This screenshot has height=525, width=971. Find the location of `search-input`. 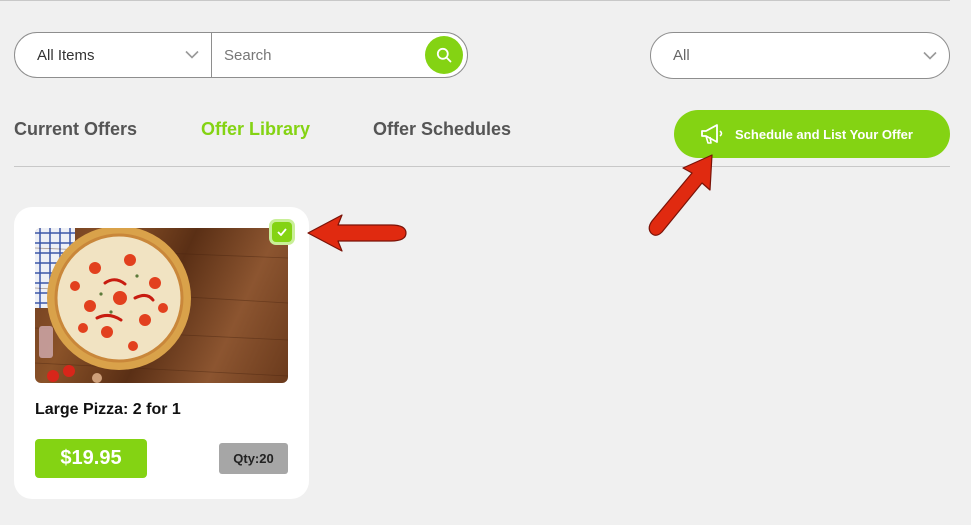

search-input is located at coordinates (318, 55).